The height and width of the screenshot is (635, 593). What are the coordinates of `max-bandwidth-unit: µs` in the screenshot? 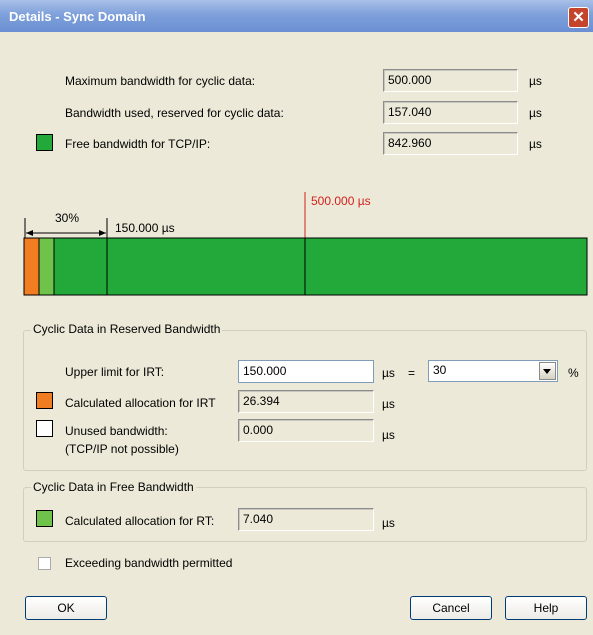 It's located at (535, 81).